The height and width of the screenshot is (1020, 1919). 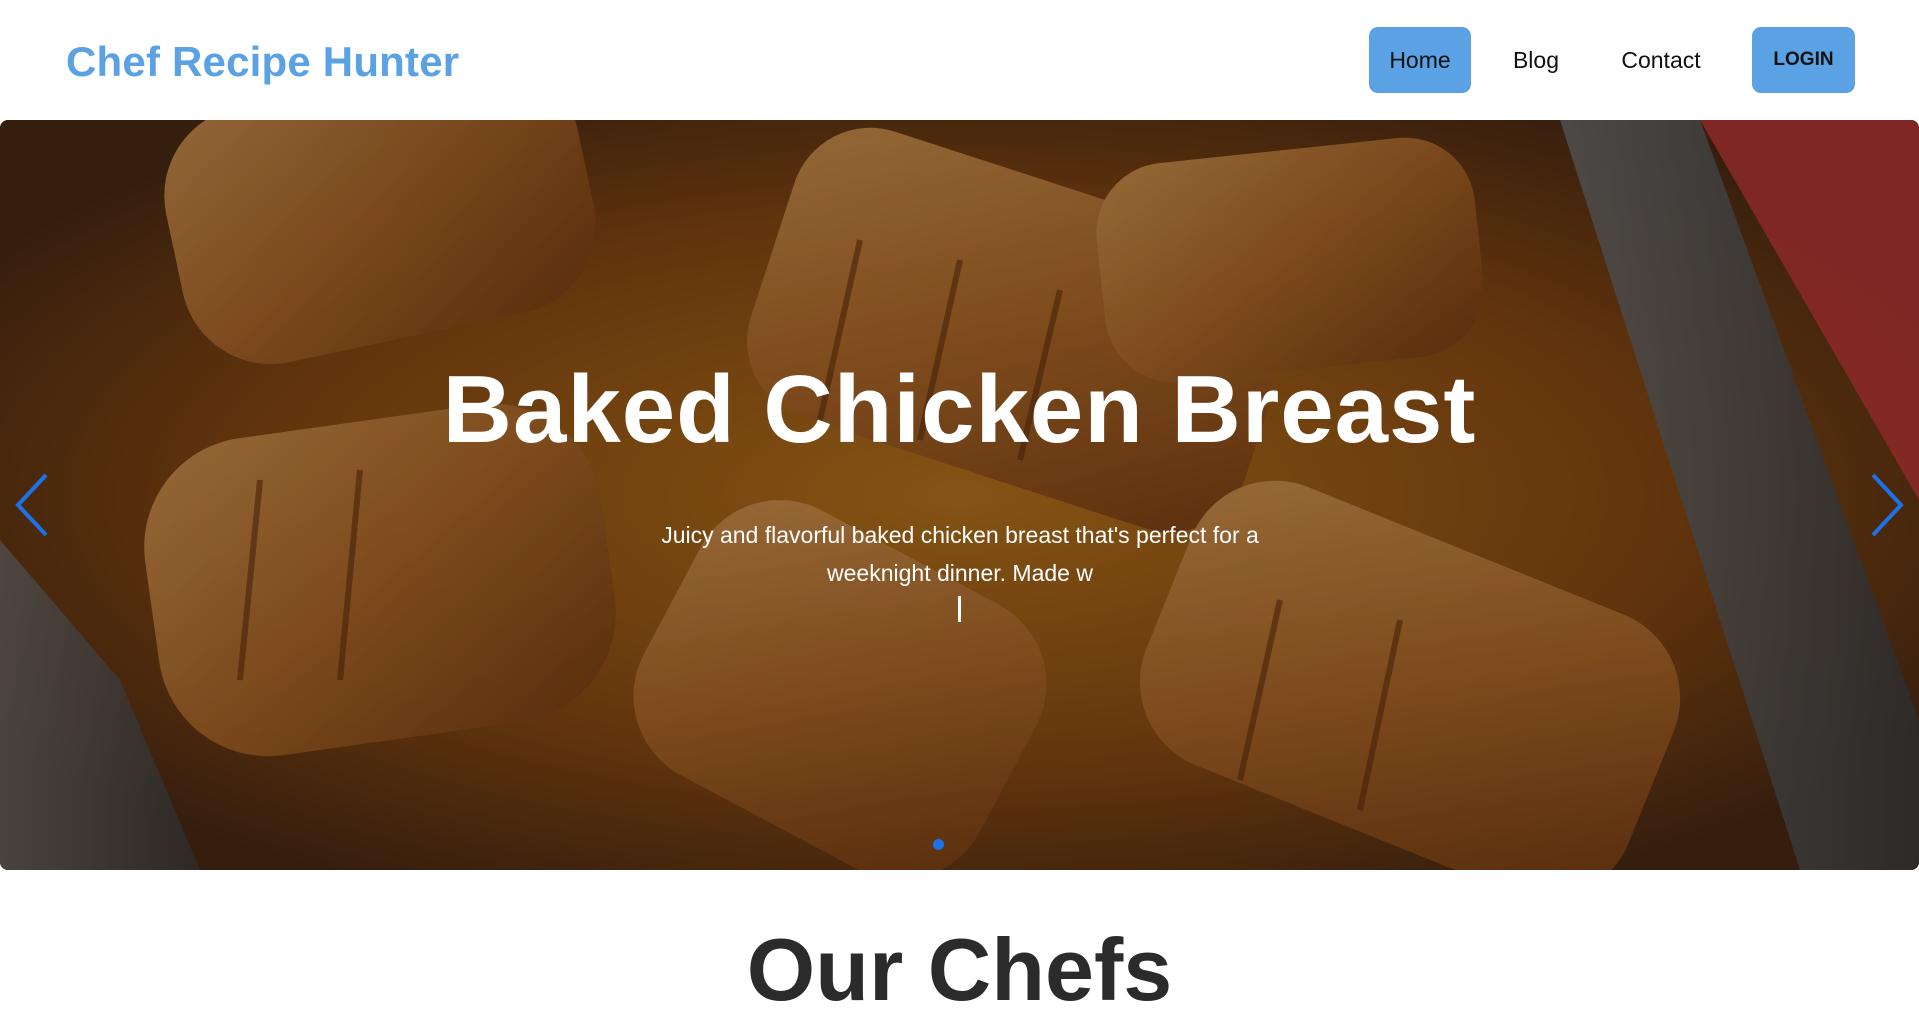 What do you see at coordinates (1661, 60) in the screenshot?
I see `nav-contact-link: Contact` at bounding box center [1661, 60].